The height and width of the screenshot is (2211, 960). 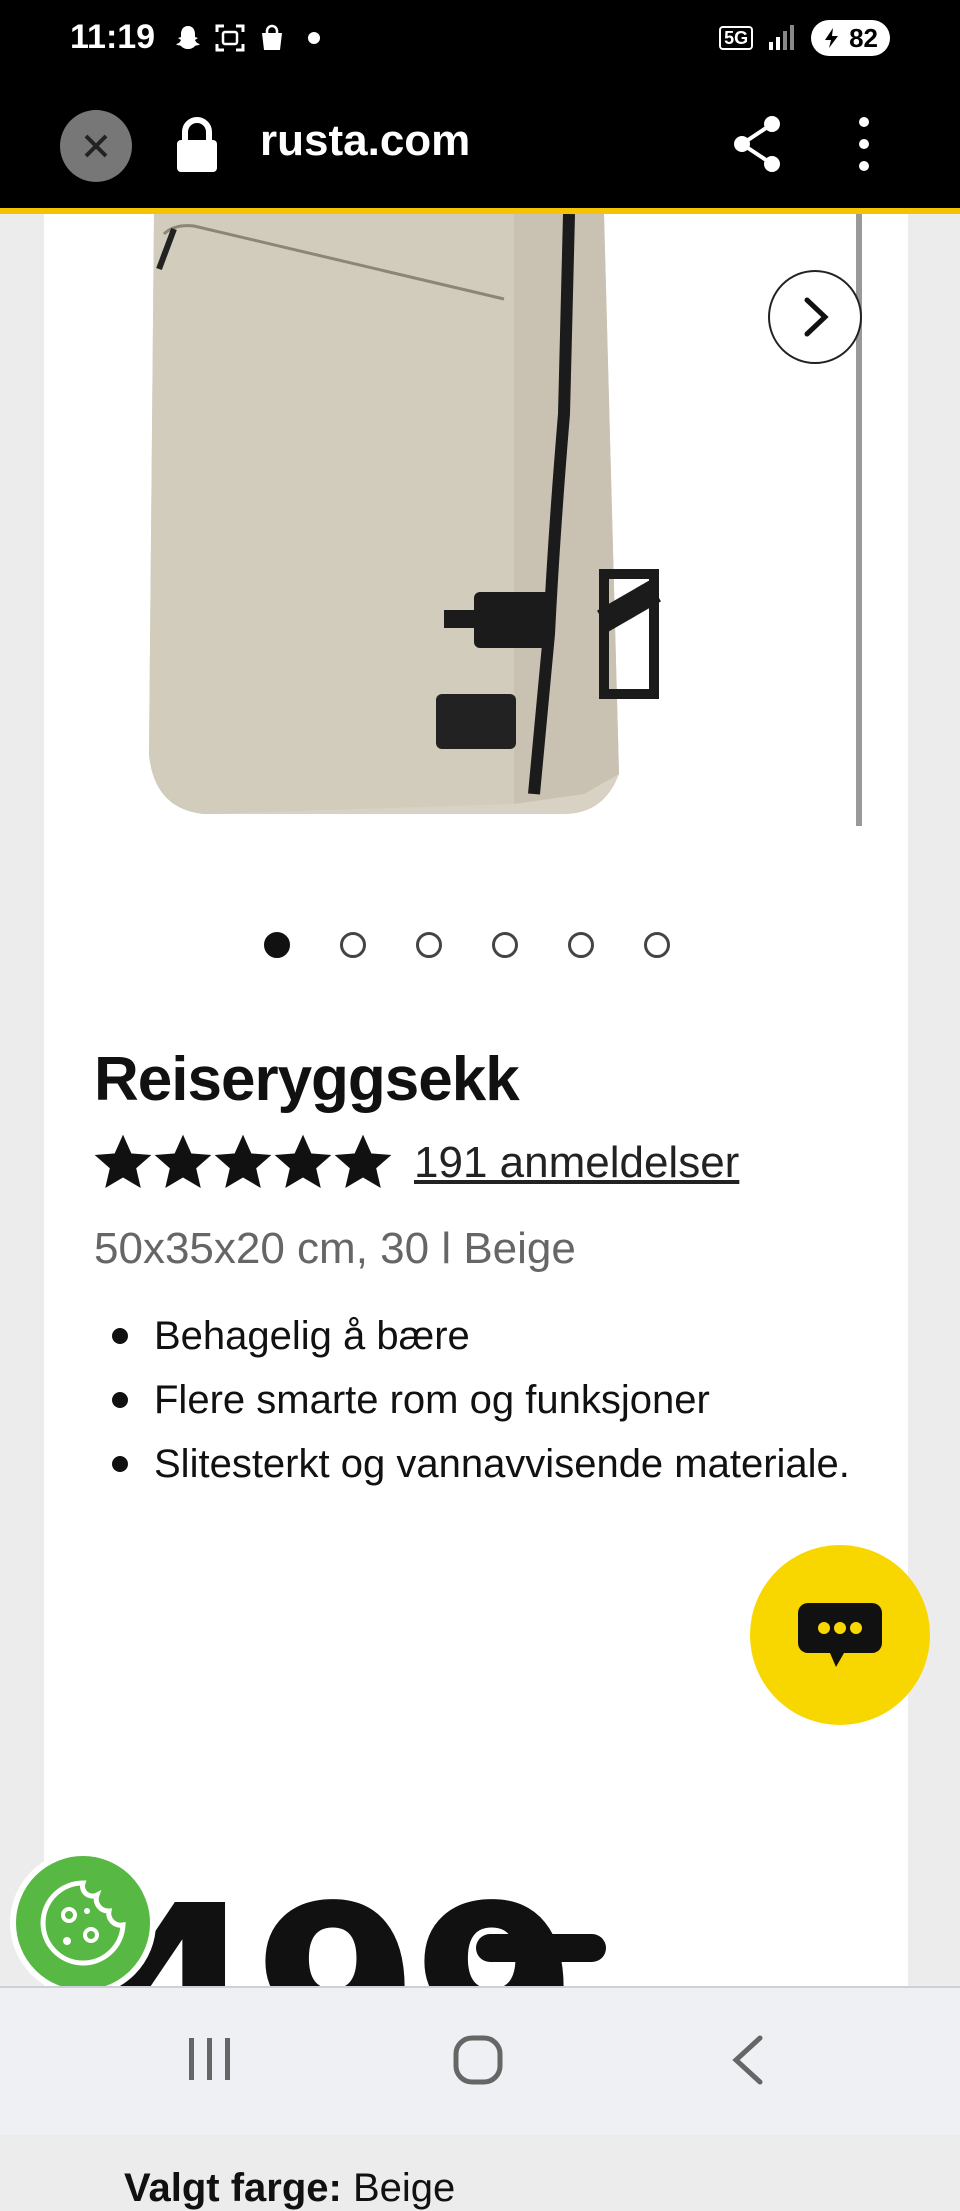 I want to click on star-rating, so click(x=243, y=1163).